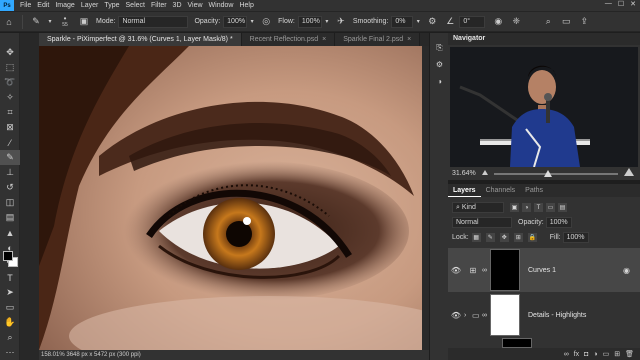 Image resolution: width=640 pixels, height=360 pixels. I want to click on gradient-tool-icon: ▤, so click(10, 217).